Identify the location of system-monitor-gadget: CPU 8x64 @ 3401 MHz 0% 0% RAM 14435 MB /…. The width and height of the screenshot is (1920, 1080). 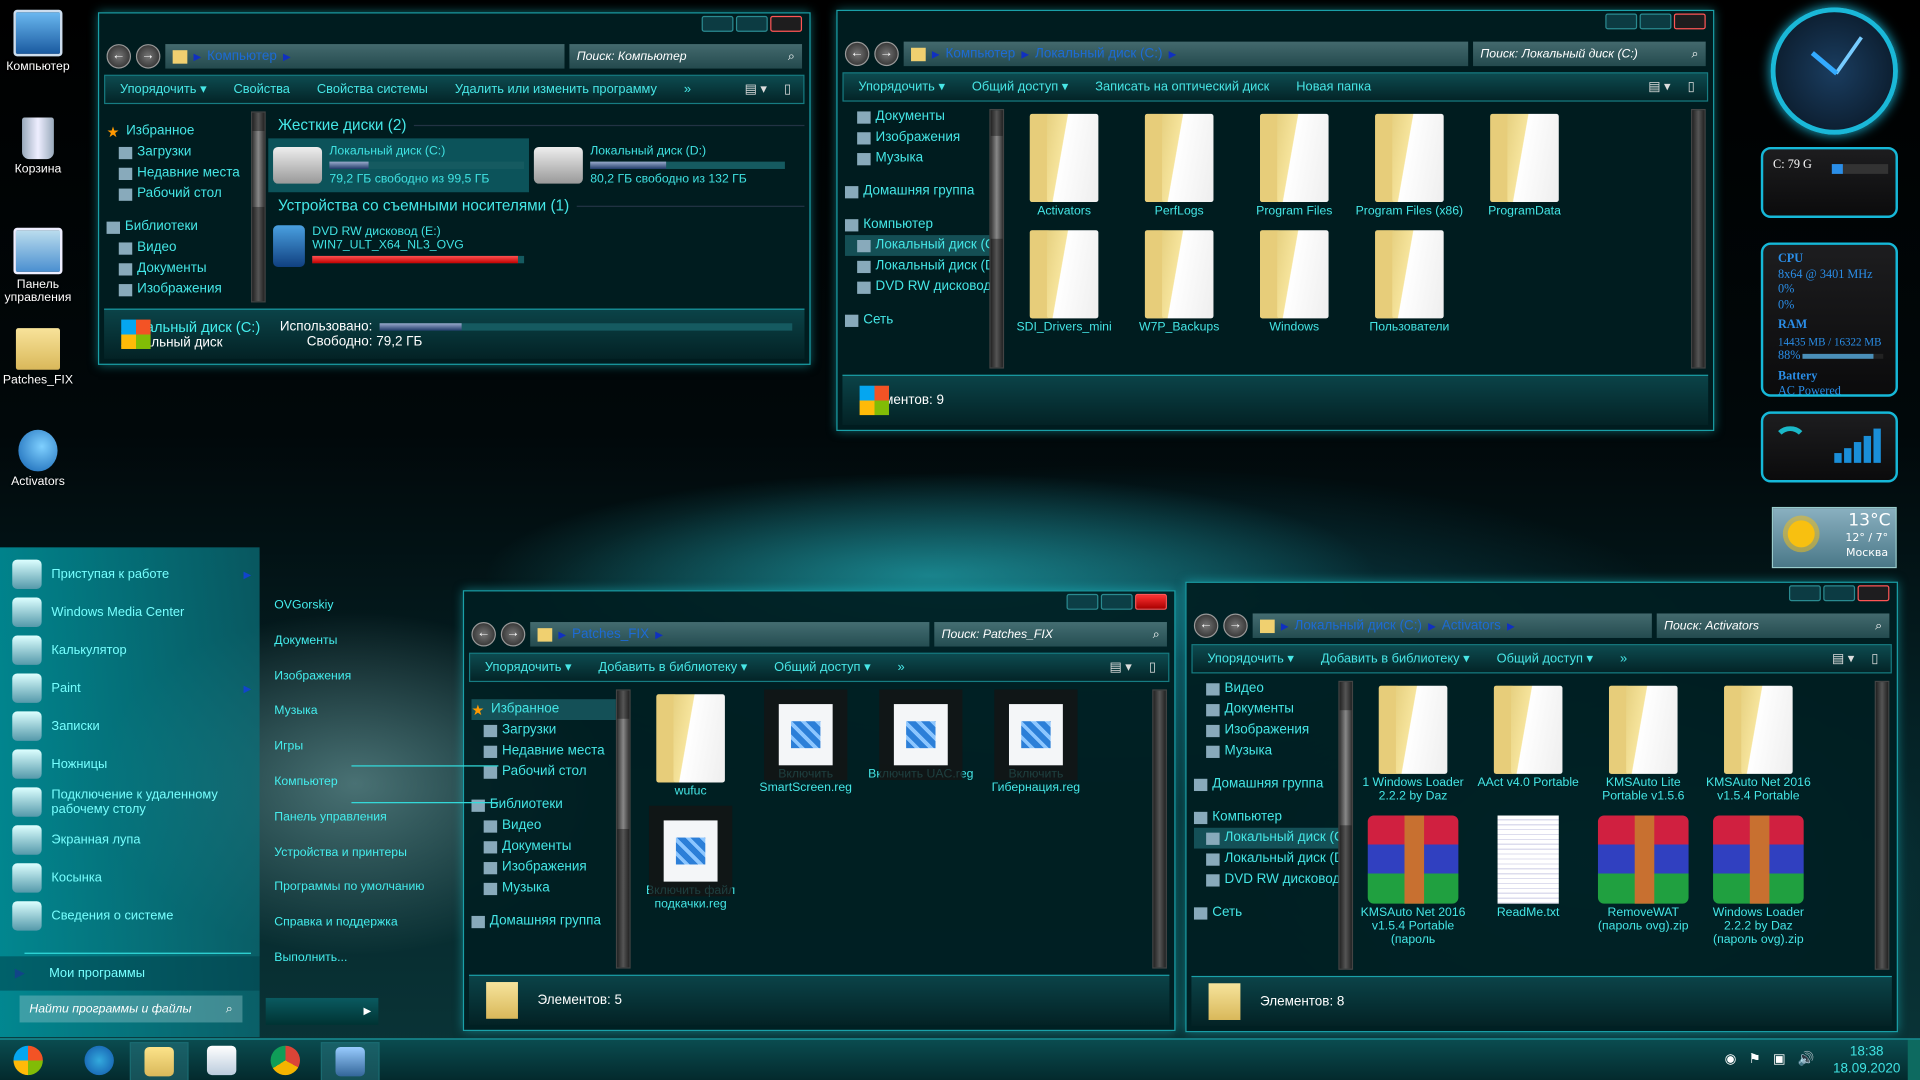
(1829, 320).